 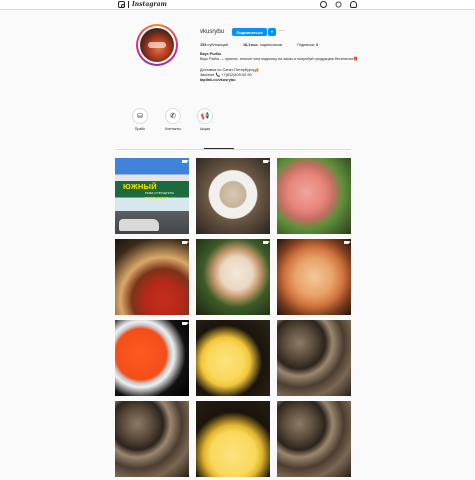 I want to click on shop-sign-text: ЮЖНЫЙ, so click(x=140, y=186).